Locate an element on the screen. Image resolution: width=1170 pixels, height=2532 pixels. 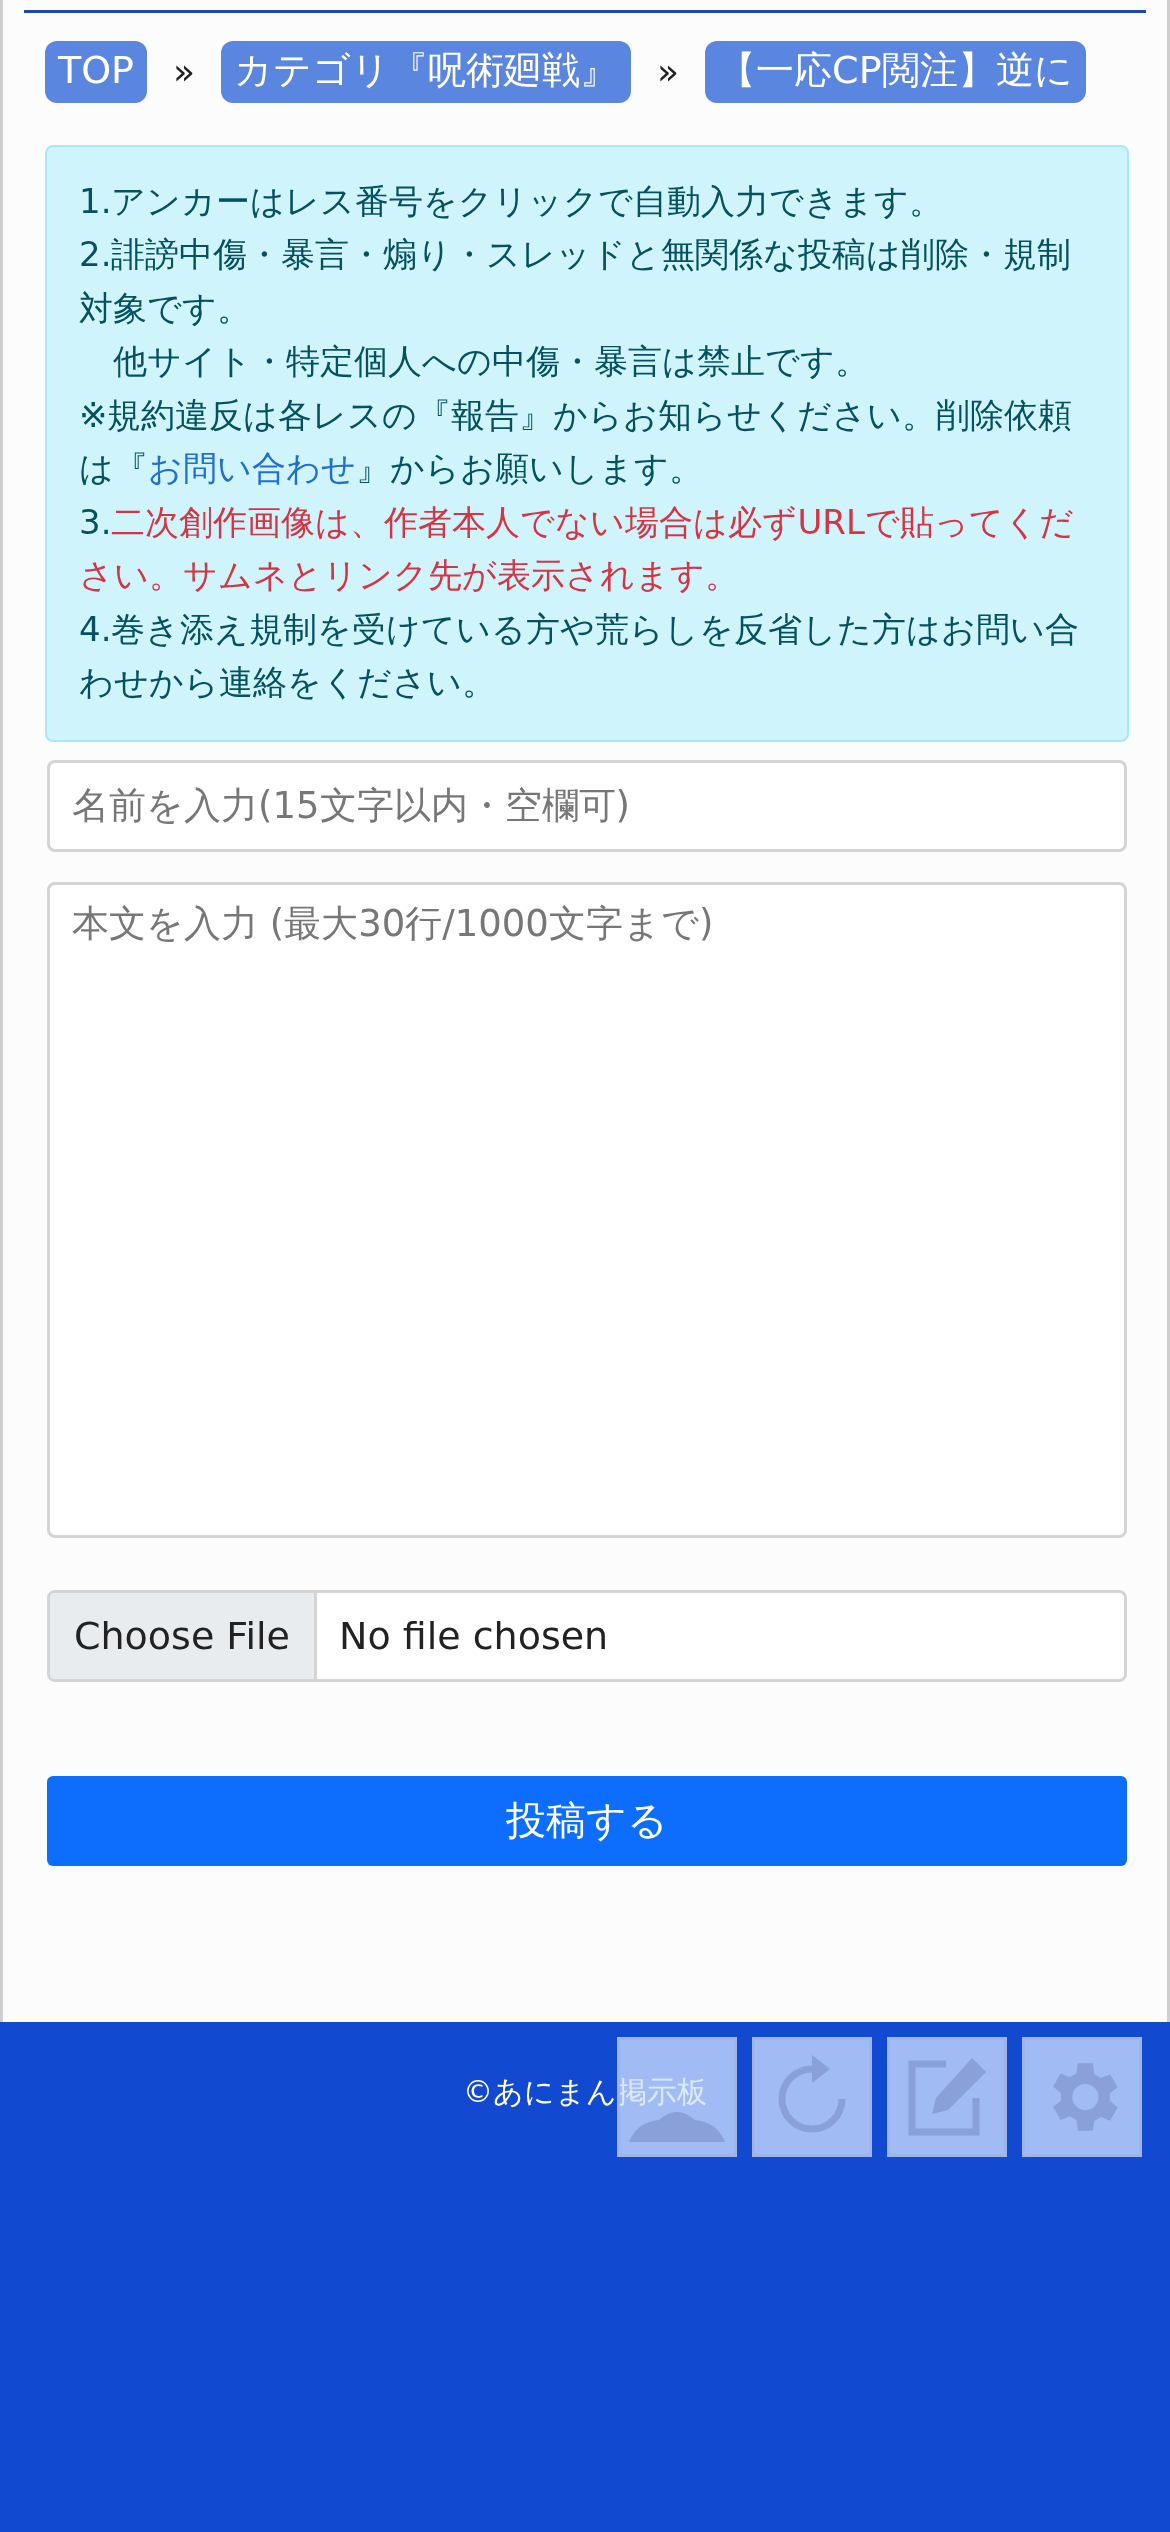
edit-icon is located at coordinates (947, 2097).